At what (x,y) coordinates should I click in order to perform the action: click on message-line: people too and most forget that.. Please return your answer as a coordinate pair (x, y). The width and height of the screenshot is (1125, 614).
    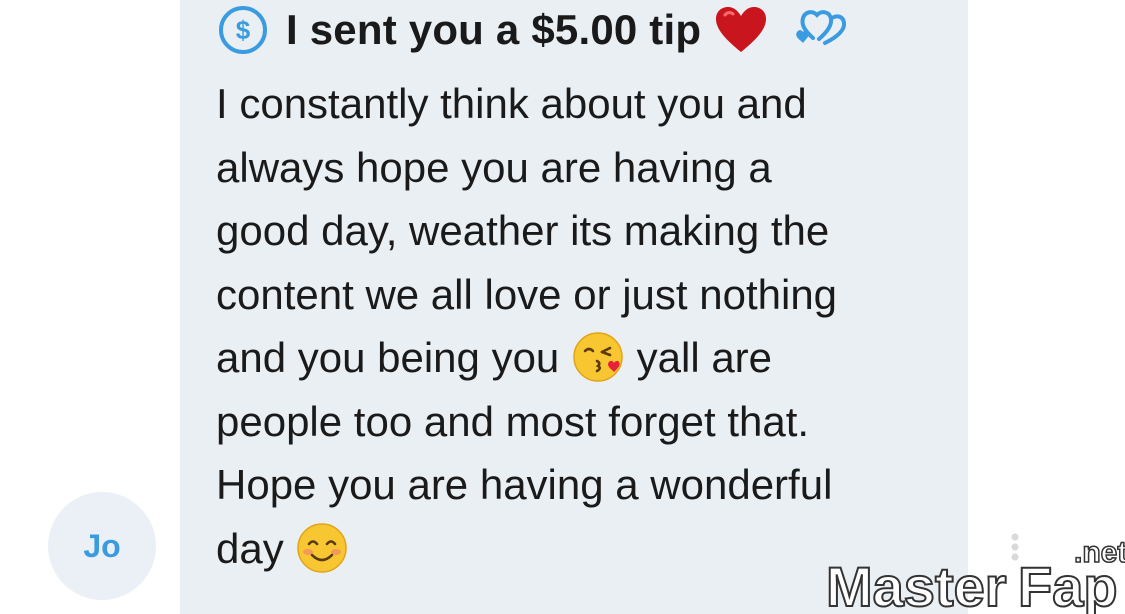
    Looking at the image, I should click on (513, 421).